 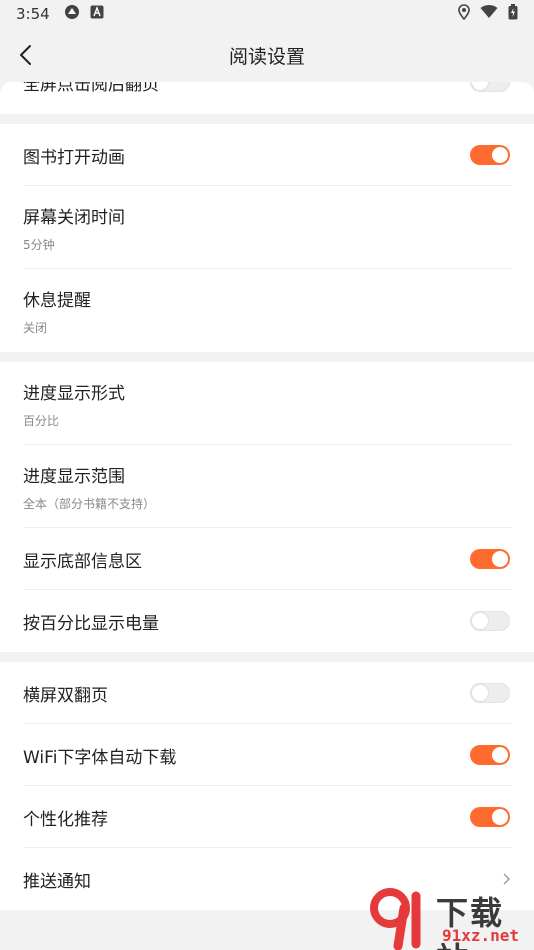 What do you see at coordinates (97, 14) in the screenshot?
I see `a-box-icon` at bounding box center [97, 14].